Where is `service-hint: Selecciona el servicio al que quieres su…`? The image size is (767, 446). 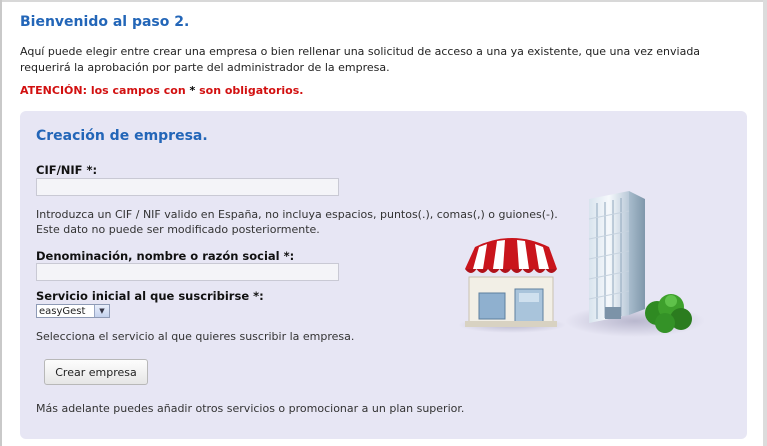 service-hint: Selecciona el servicio al que quieres su… is located at coordinates (195, 336).